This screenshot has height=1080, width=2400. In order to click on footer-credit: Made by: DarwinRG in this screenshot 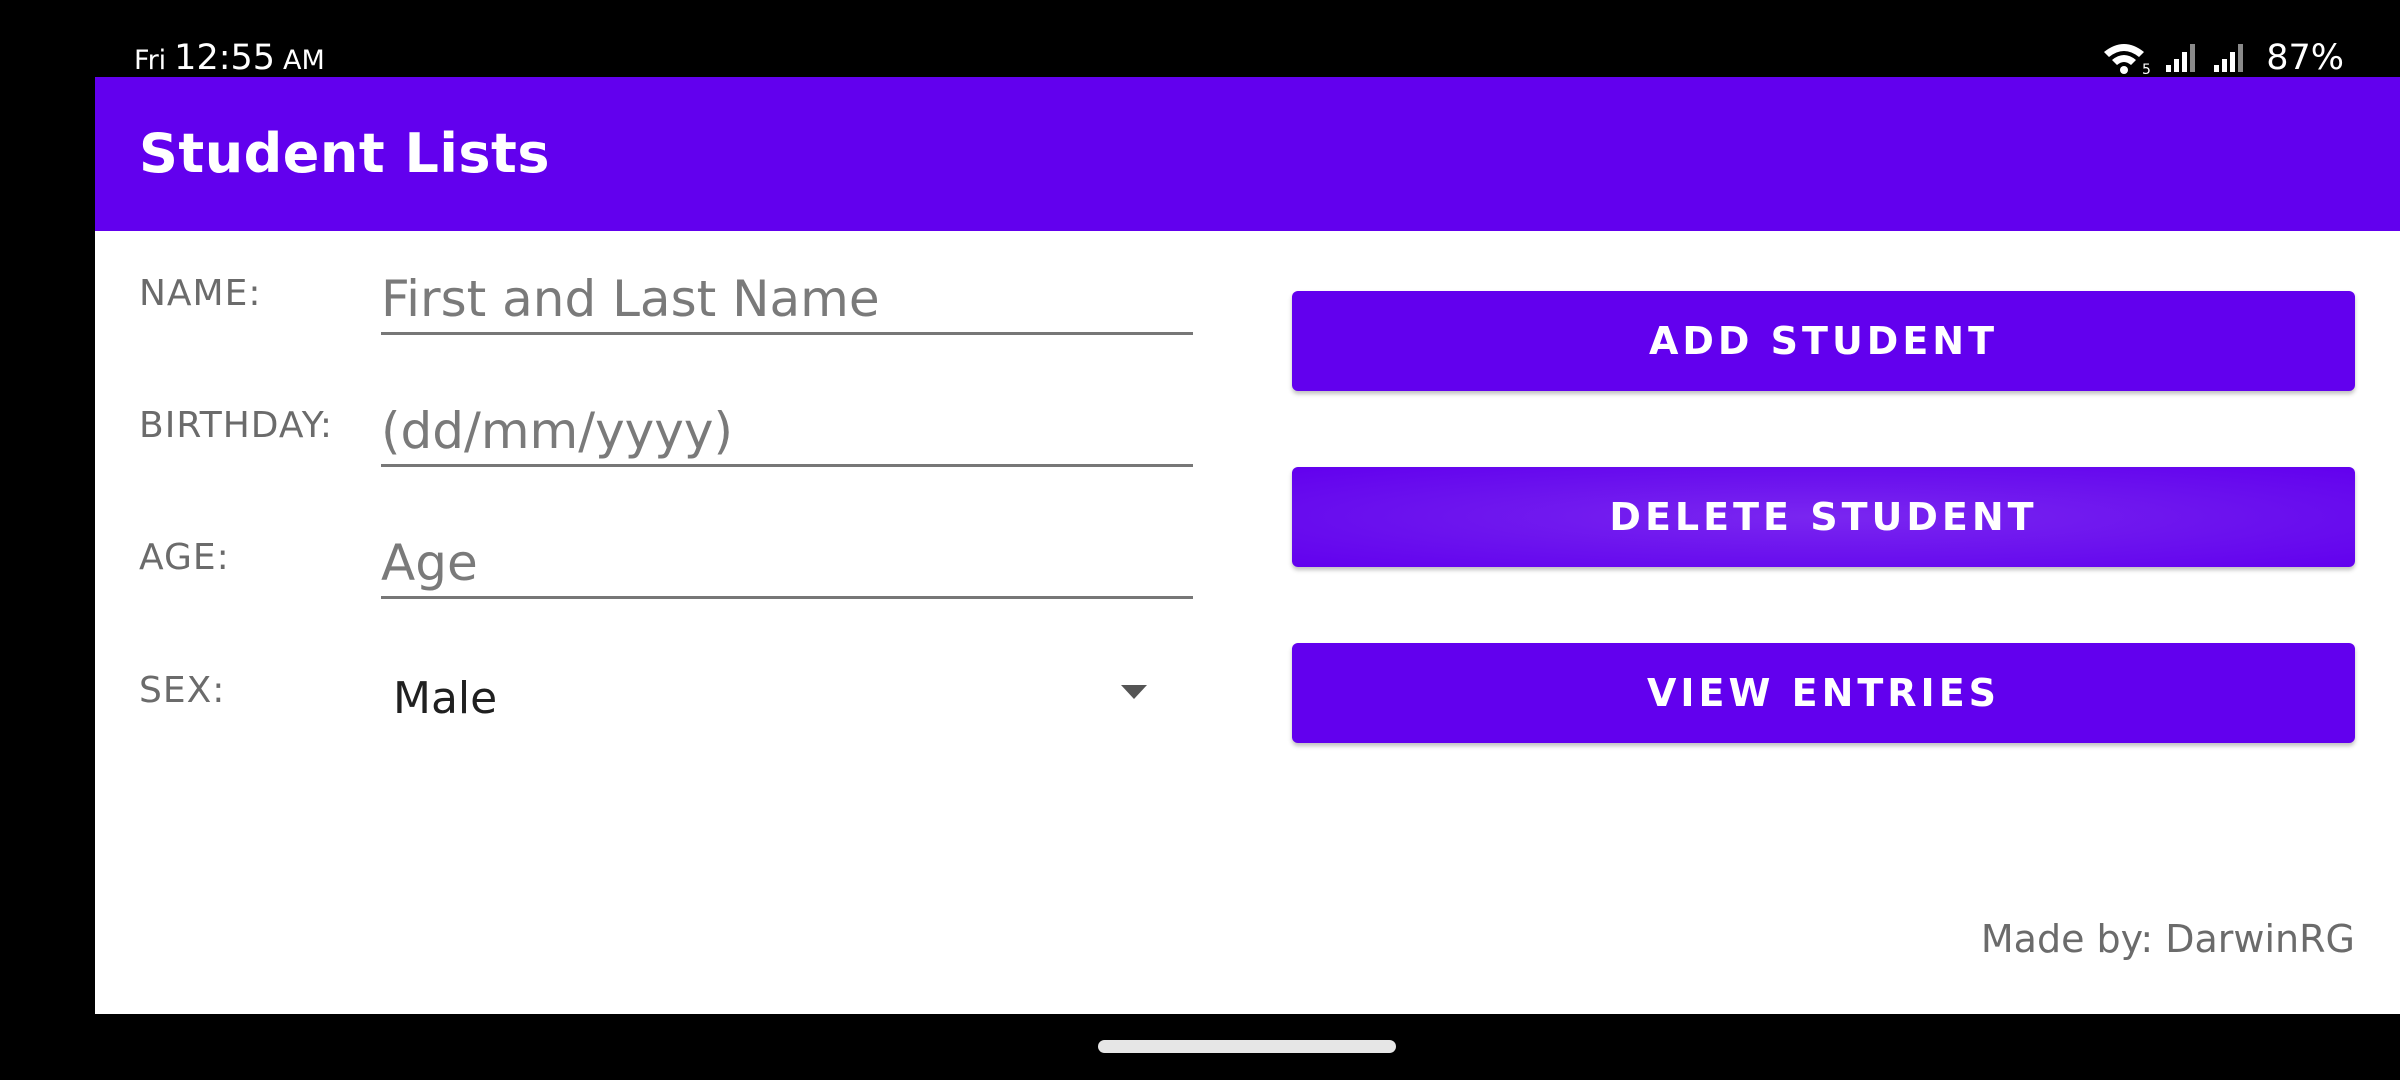, I will do `click(2167, 939)`.